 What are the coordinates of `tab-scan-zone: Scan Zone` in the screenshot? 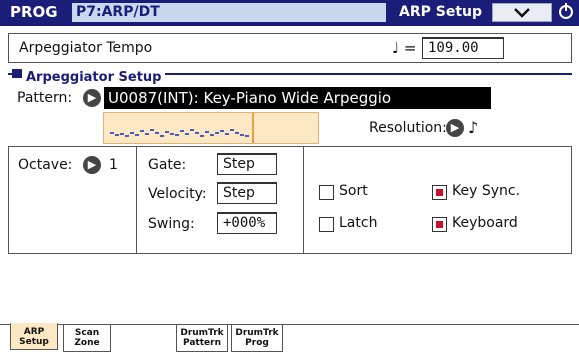 It's located at (87, 338).